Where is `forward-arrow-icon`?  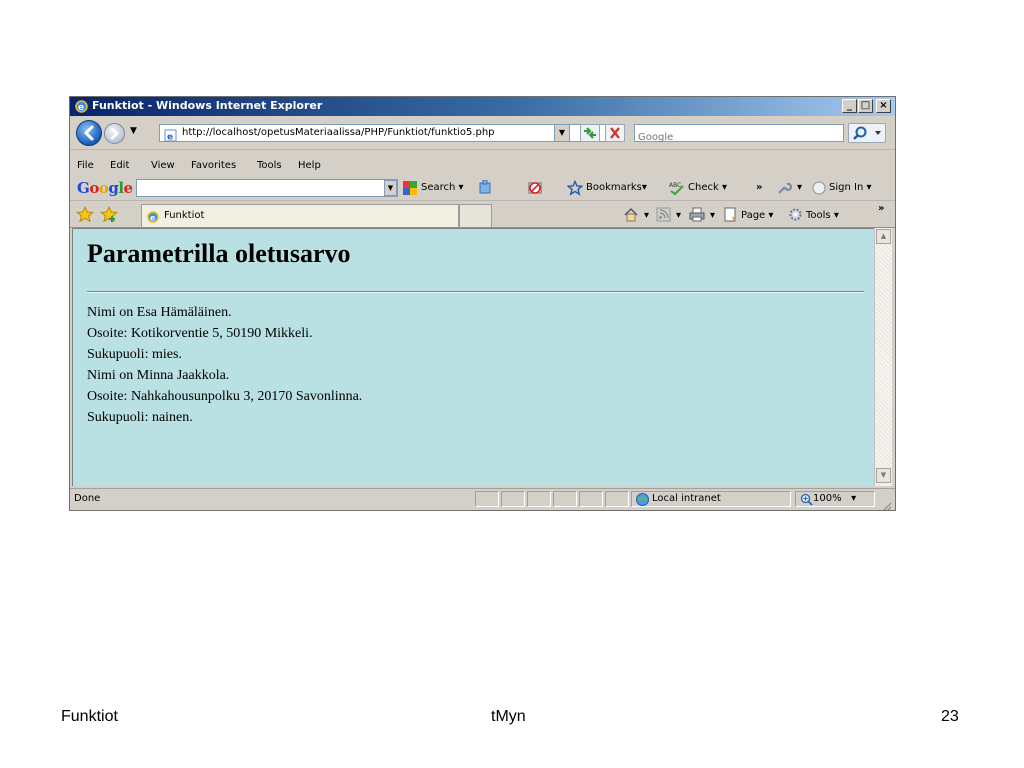 forward-arrow-icon is located at coordinates (114, 133).